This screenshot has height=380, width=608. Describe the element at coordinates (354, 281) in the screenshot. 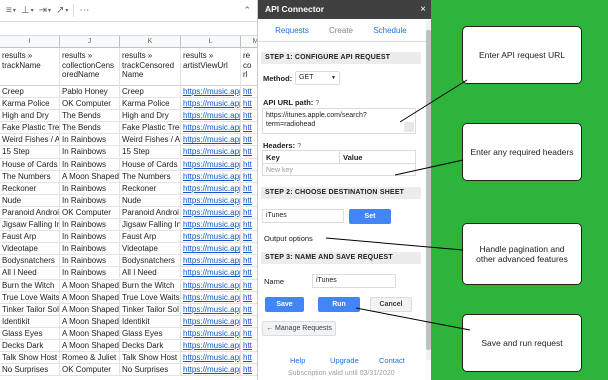

I see `request-name-input: iTunes` at that location.